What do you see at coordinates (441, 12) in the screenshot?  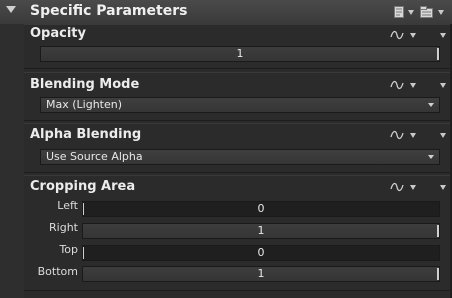 I see `folder-dropdown-caret-icon` at bounding box center [441, 12].